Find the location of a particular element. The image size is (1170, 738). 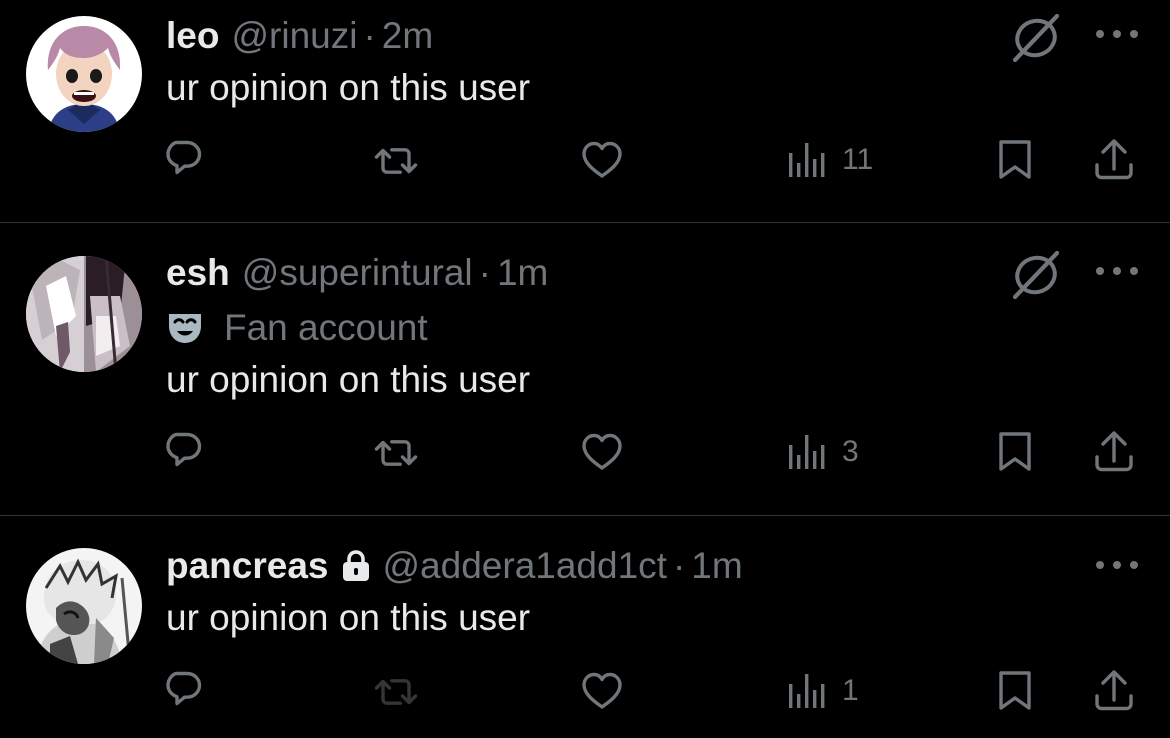

avatar-manga-characters-icon is located at coordinates (84, 314).